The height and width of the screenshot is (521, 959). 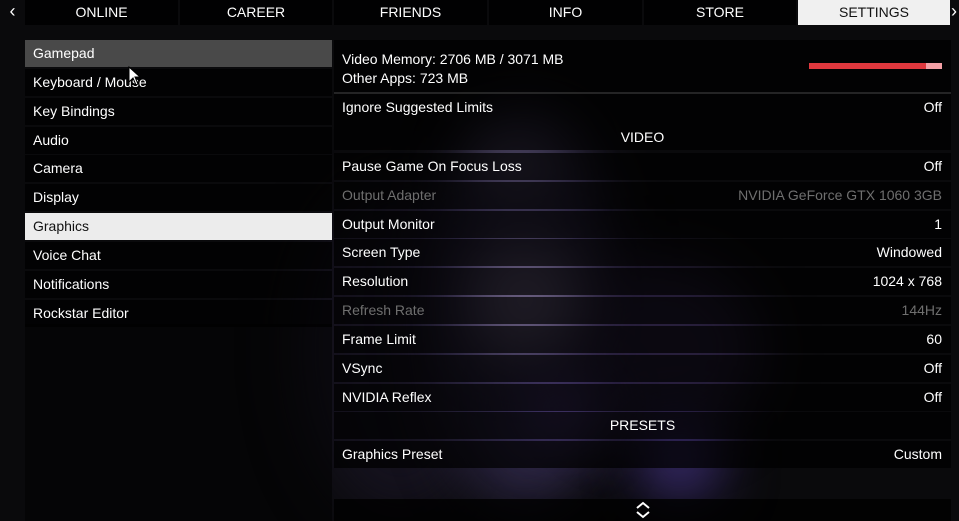 What do you see at coordinates (388, 223) in the screenshot?
I see `setting-label: Output Monitor` at bounding box center [388, 223].